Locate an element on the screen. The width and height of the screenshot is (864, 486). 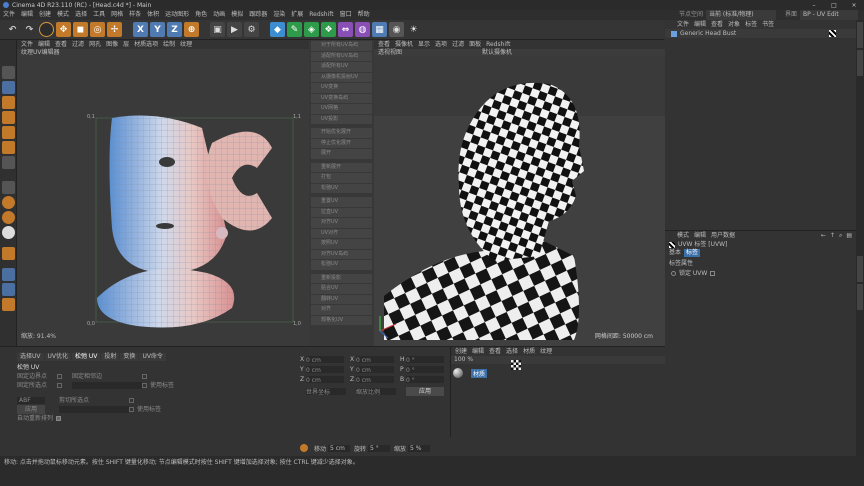
lock-uvw-radio is located at coordinates (673, 273).